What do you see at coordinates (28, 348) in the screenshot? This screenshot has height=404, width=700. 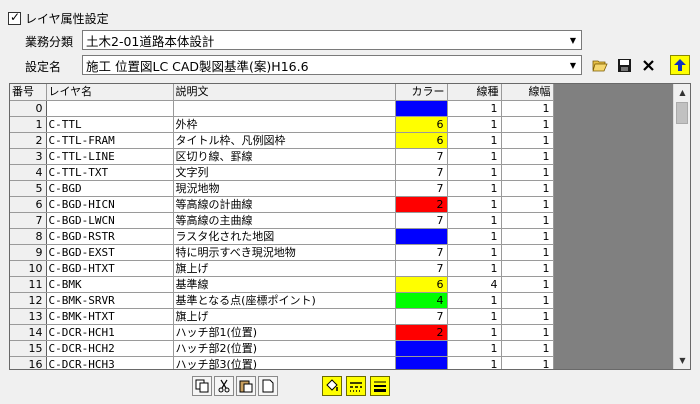 I see `row-number-cell: 15` at bounding box center [28, 348].